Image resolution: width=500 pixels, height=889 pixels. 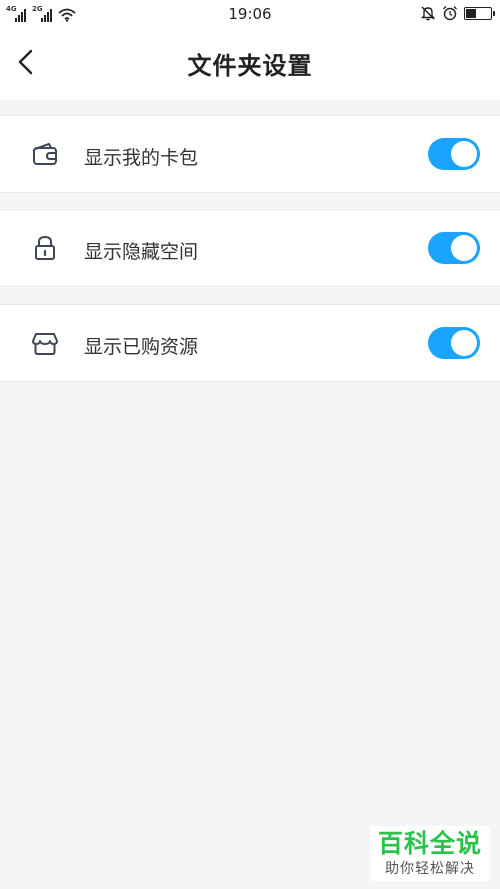 I want to click on page-title: 文件夹设置, so click(x=250, y=66).